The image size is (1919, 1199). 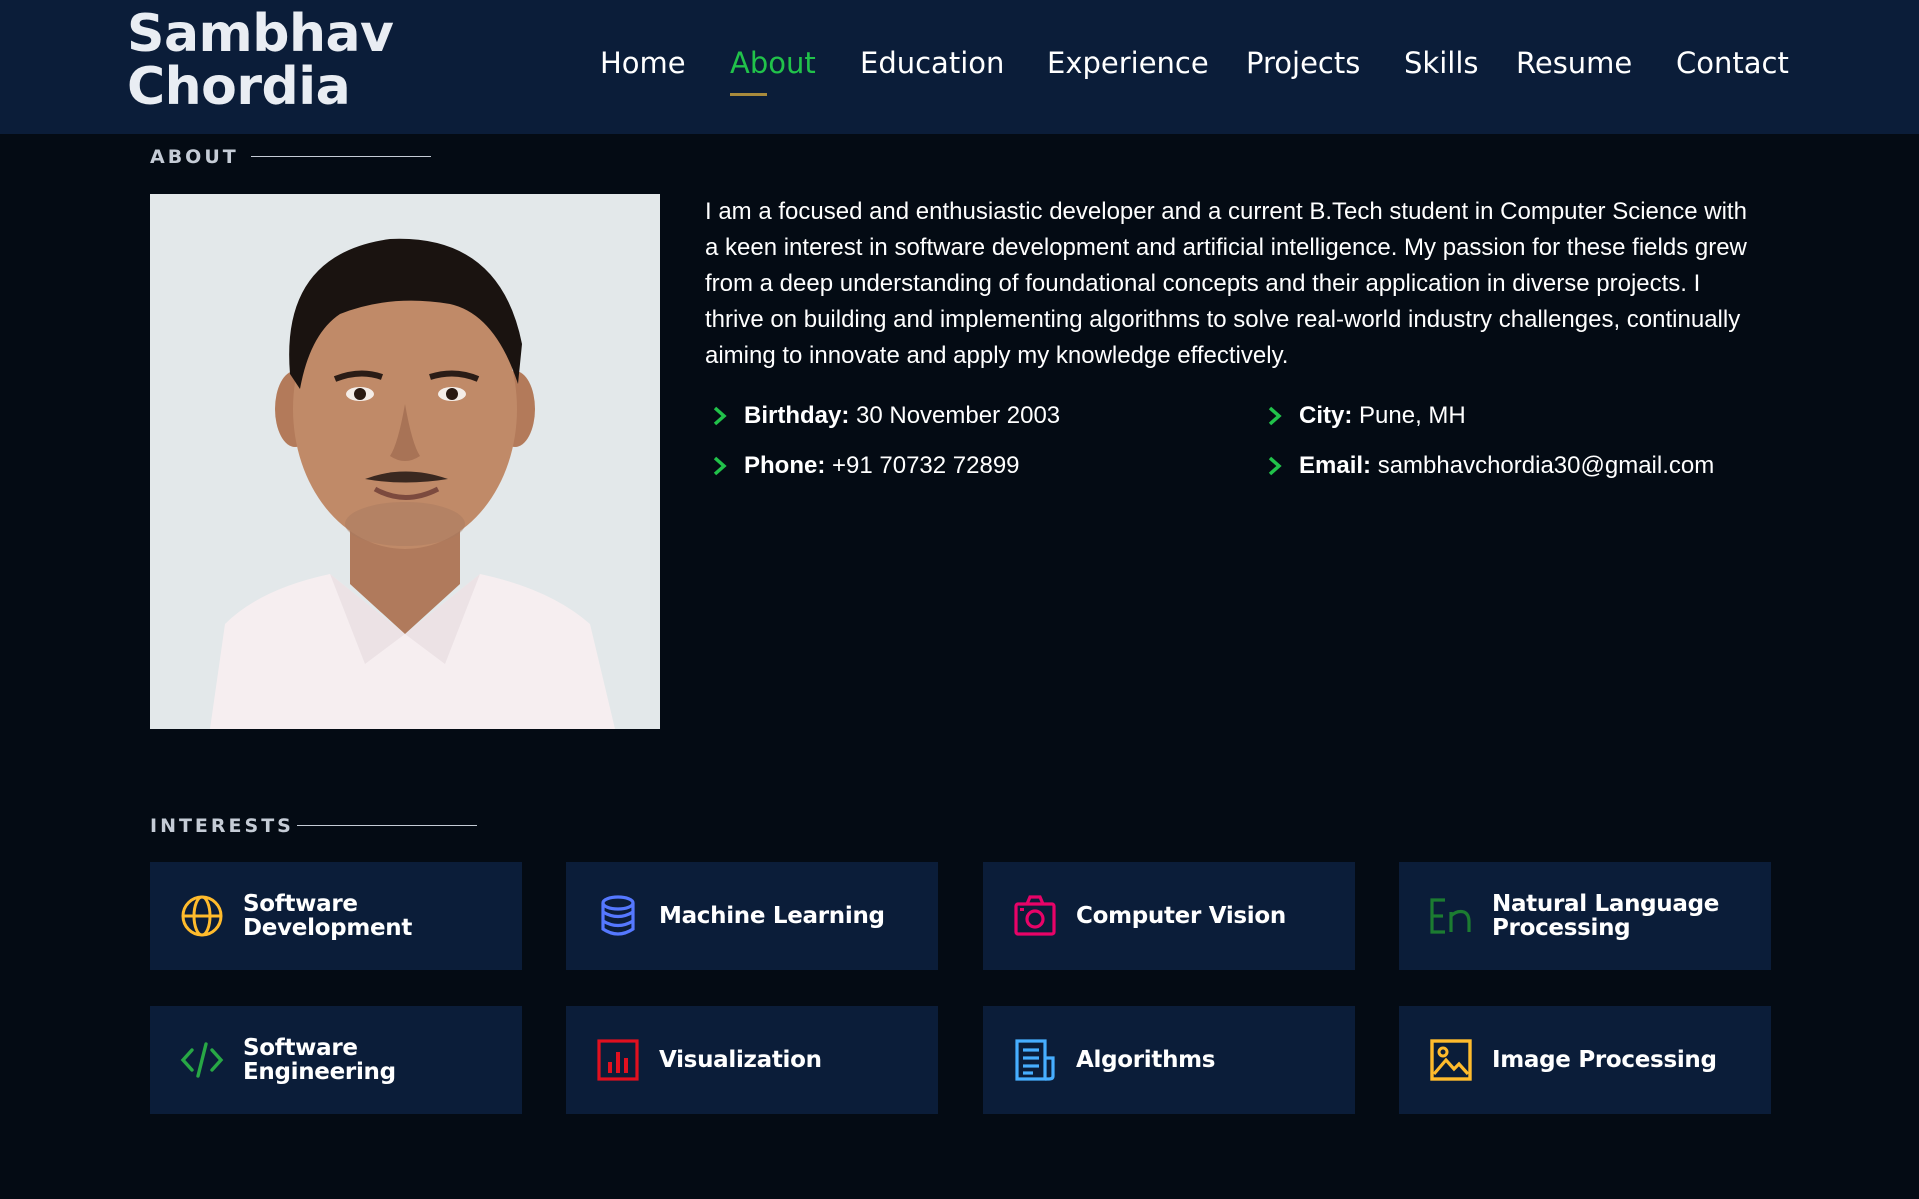 I want to click on about-title-line, so click(x=341, y=156).